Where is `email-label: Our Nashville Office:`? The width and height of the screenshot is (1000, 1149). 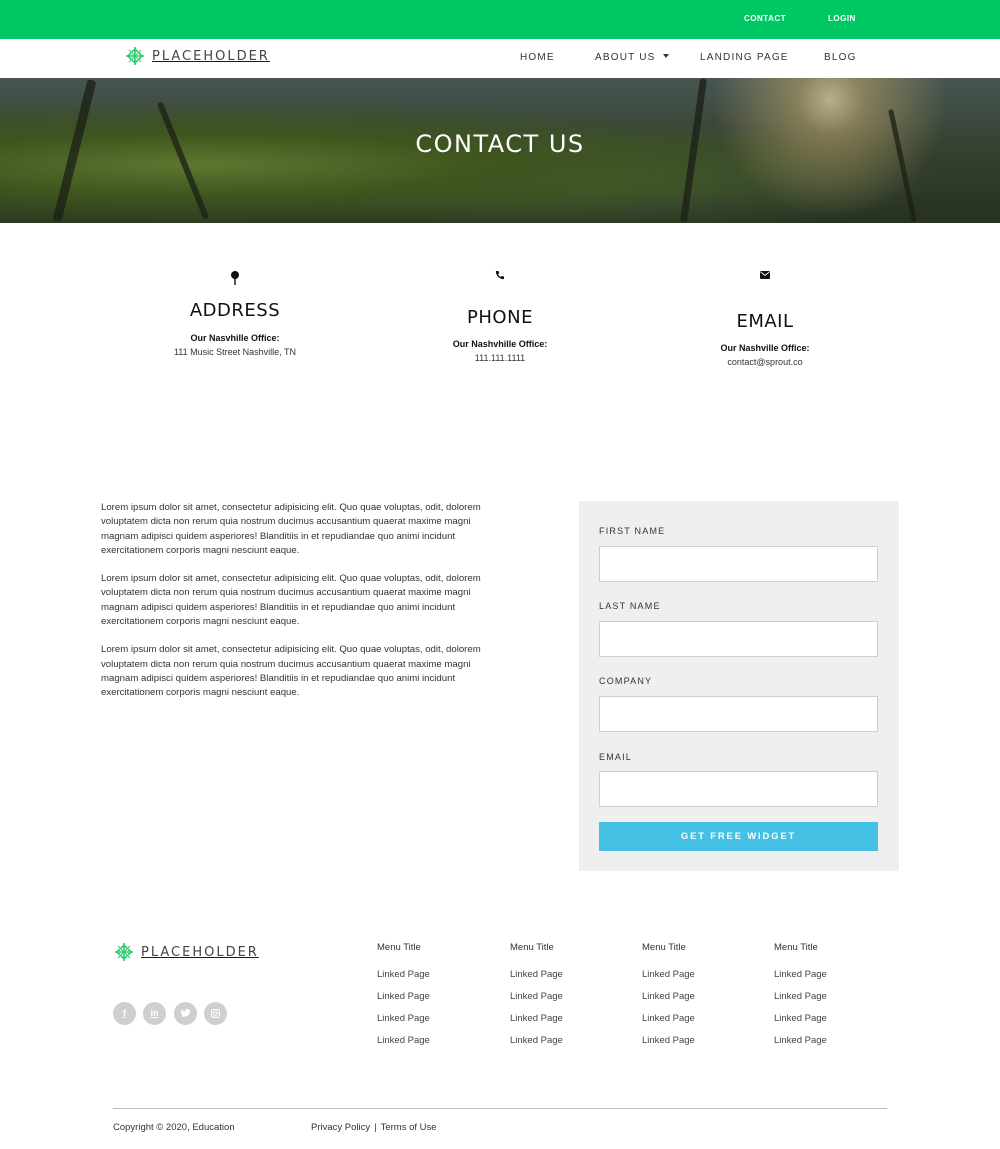
email-label: Our Nashville Office: is located at coordinates (765, 348).